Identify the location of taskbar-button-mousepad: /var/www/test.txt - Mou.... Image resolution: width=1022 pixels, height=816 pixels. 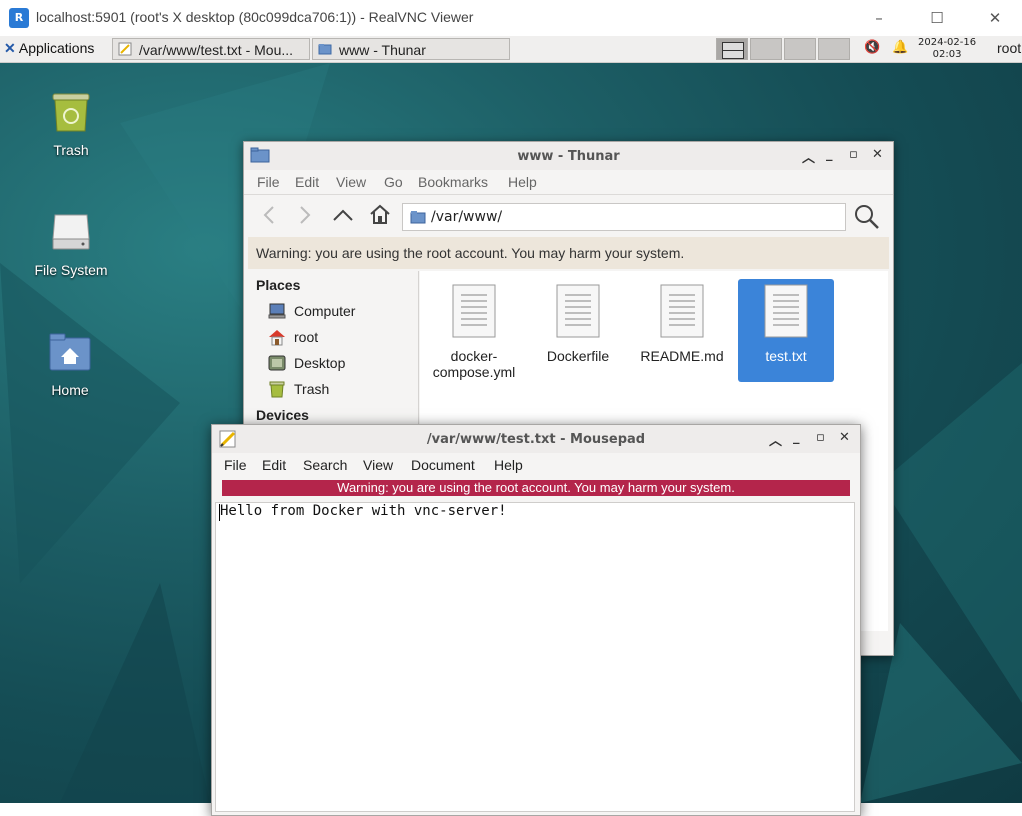
(211, 49).